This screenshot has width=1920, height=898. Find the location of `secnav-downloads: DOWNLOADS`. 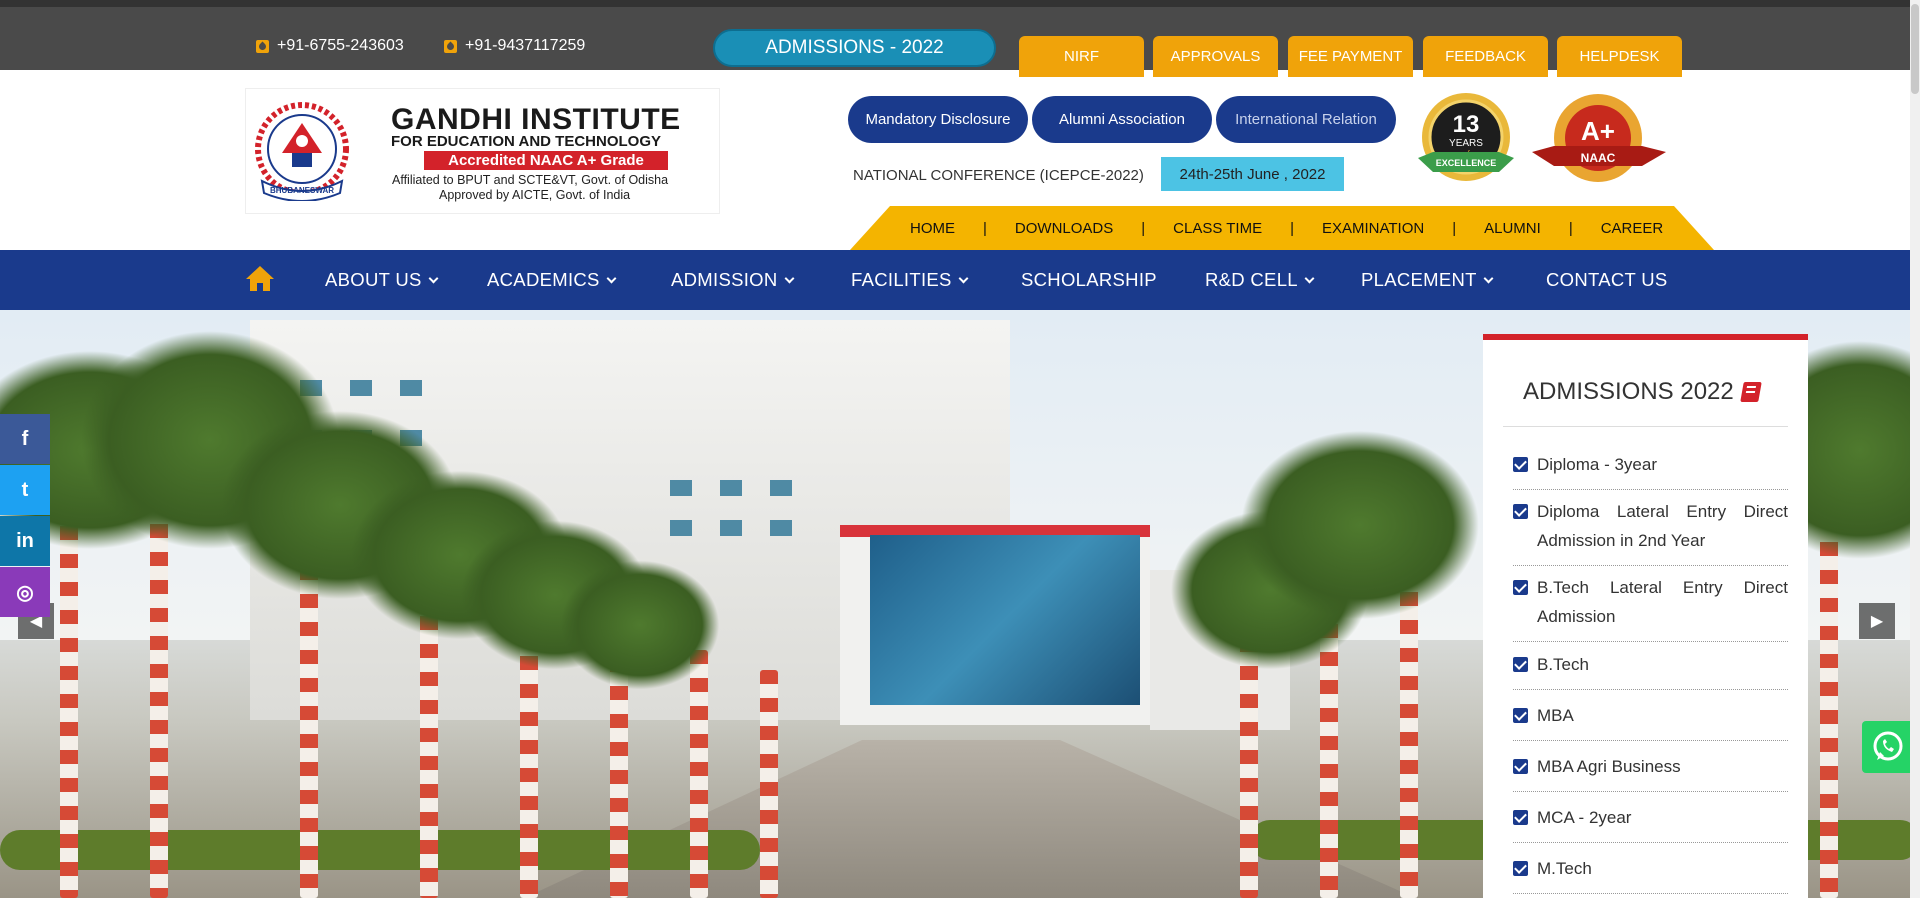

secnav-downloads: DOWNLOADS is located at coordinates (1064, 228).